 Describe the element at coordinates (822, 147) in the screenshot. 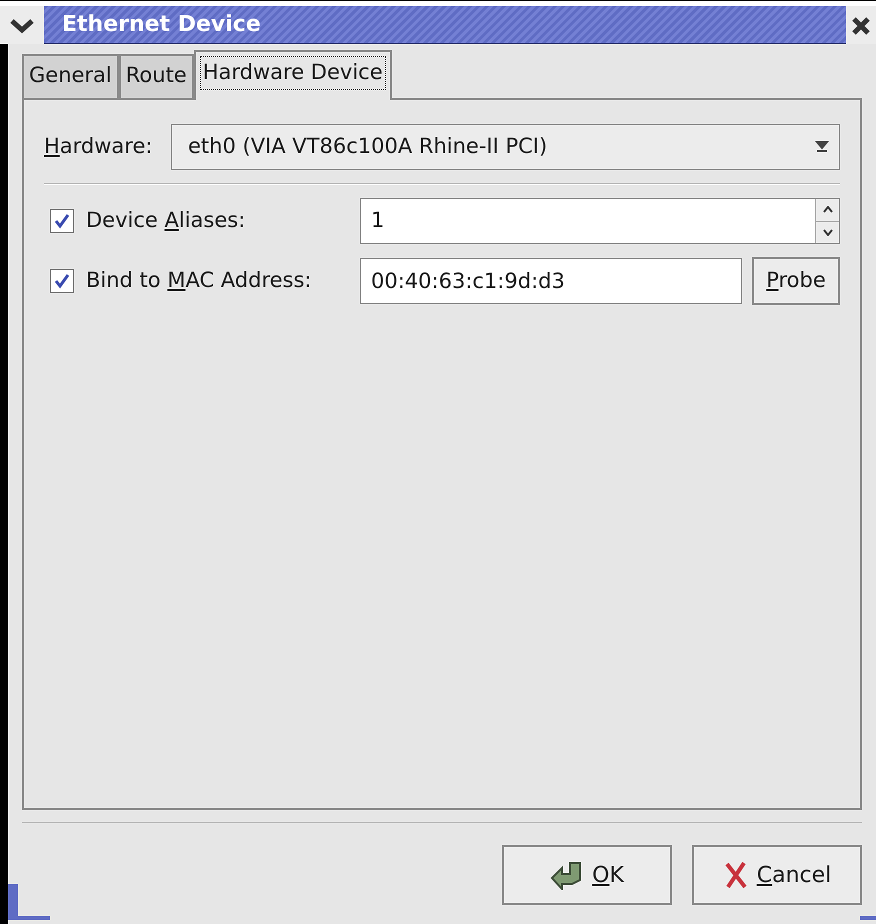

I see `dropdown-arrow-icon` at that location.